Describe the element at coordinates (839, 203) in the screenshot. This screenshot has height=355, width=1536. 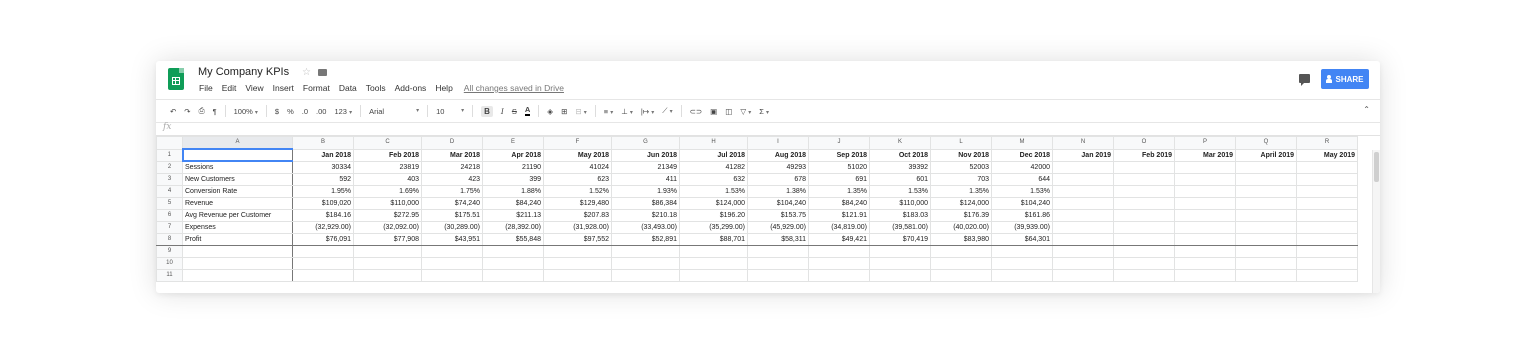
I see `cell: $84,240` at that location.